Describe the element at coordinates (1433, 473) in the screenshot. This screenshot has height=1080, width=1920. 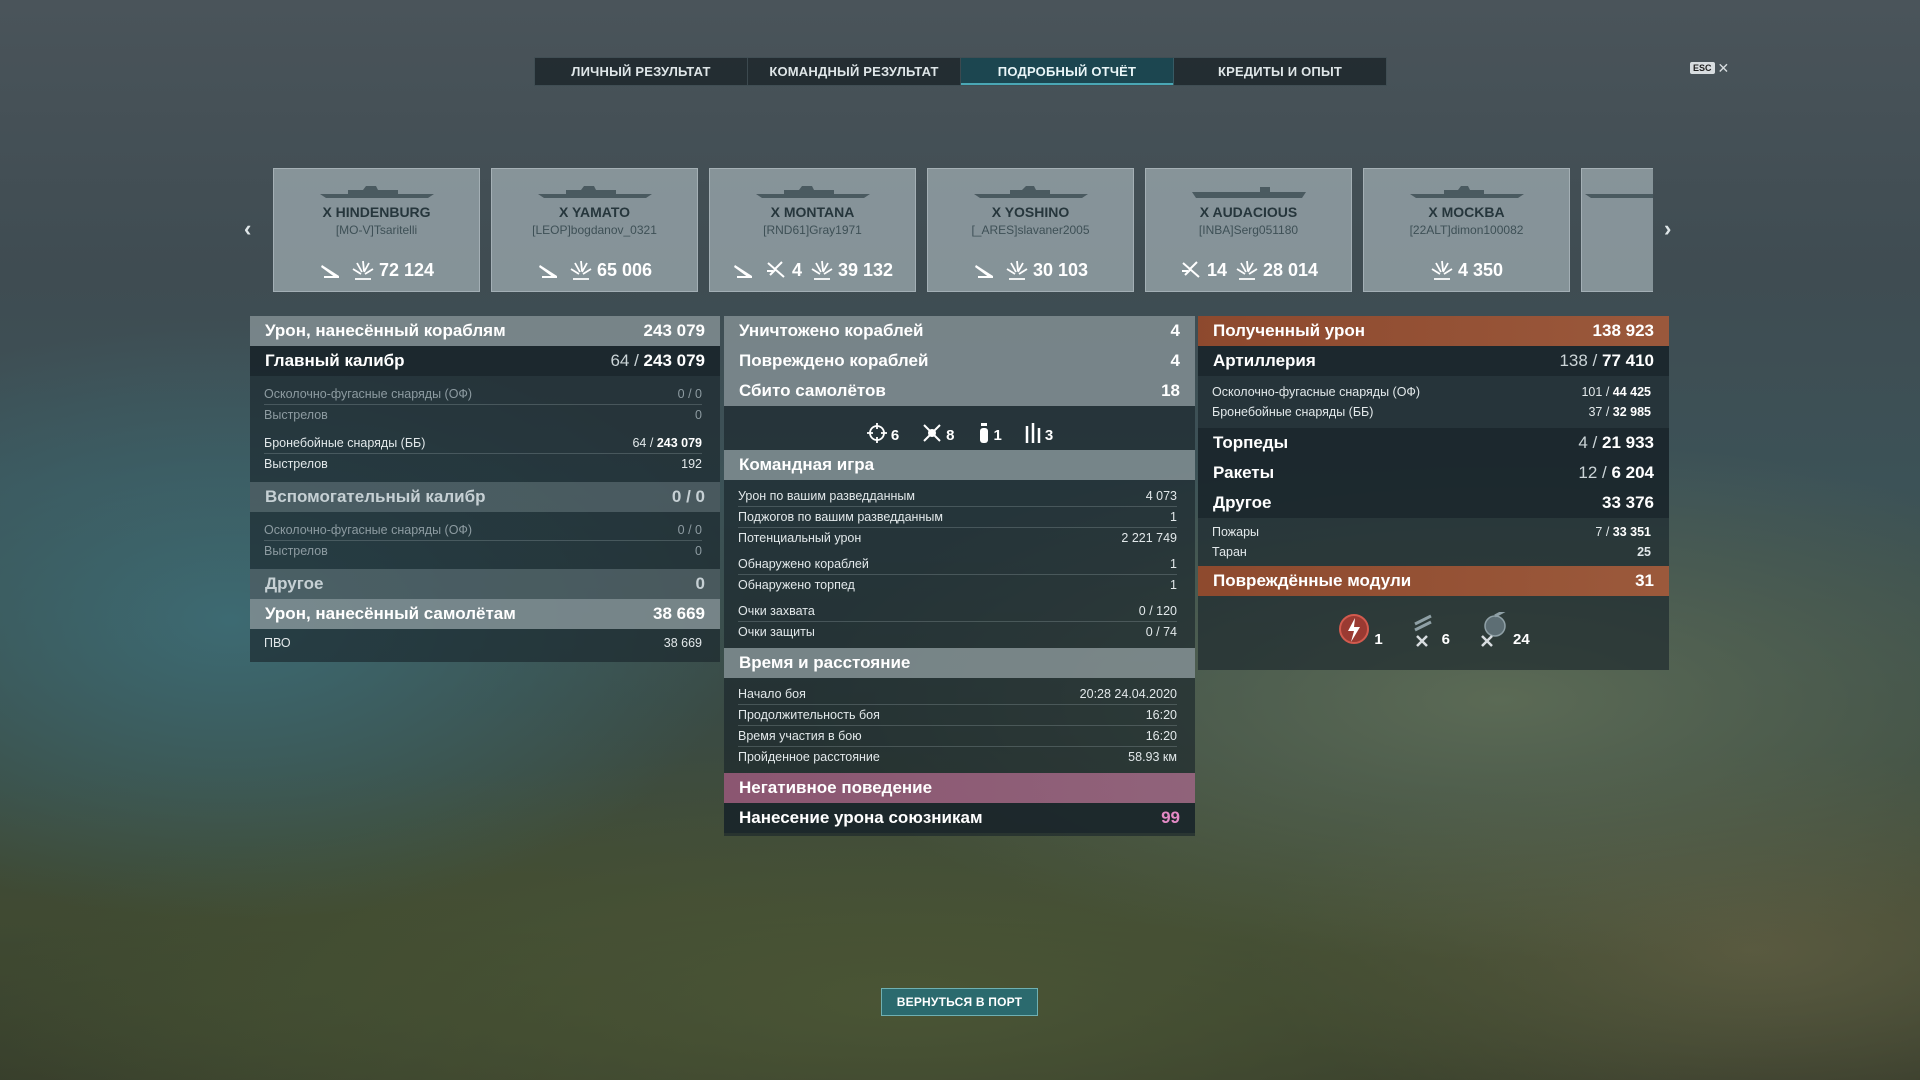
I see `received-rockets-row: Ракеты 12 / 6 204` at that location.